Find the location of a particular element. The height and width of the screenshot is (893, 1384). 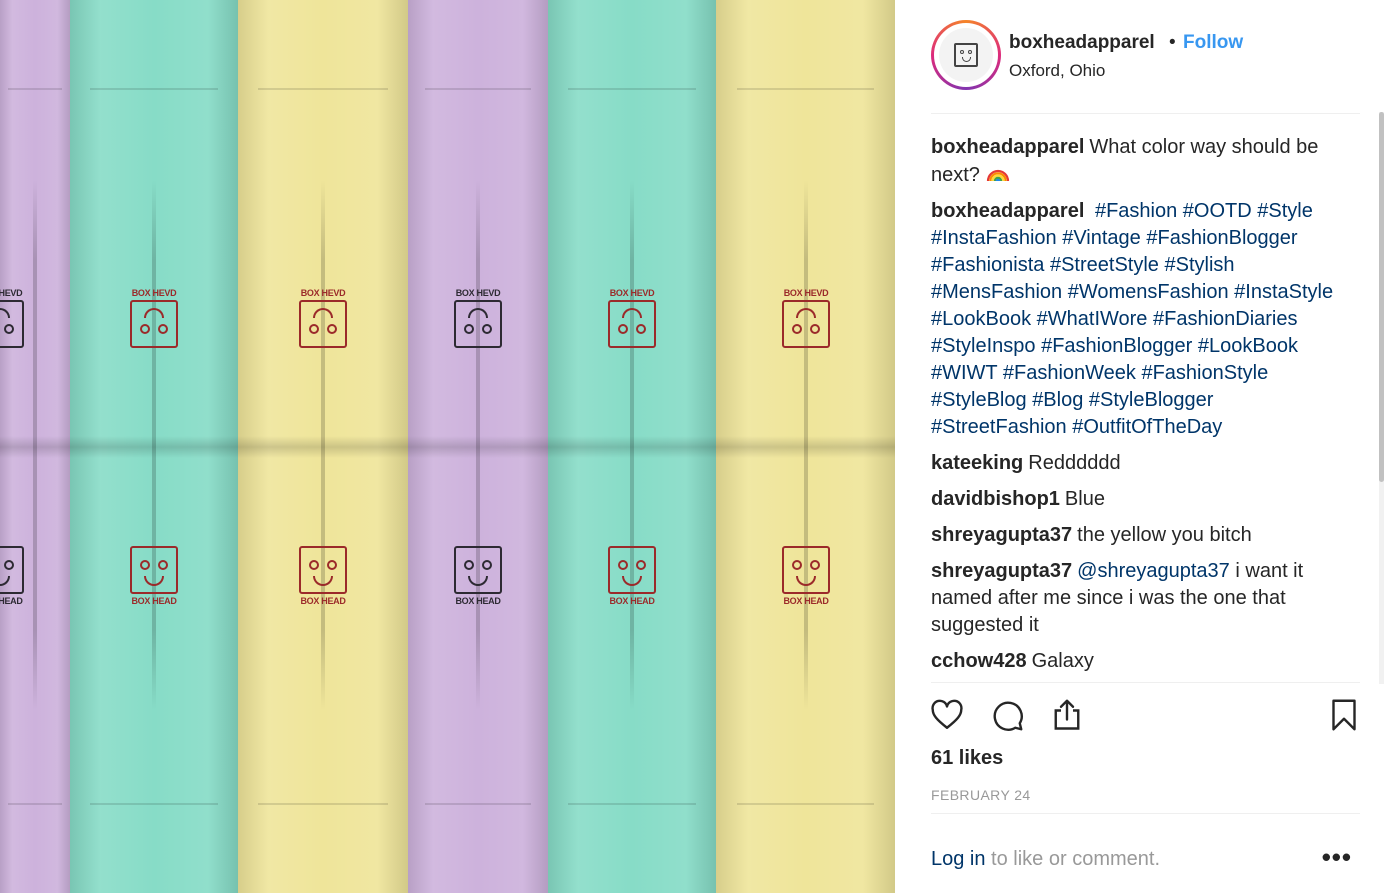

hashtag-link: #WhatIWore is located at coordinates (1092, 319).